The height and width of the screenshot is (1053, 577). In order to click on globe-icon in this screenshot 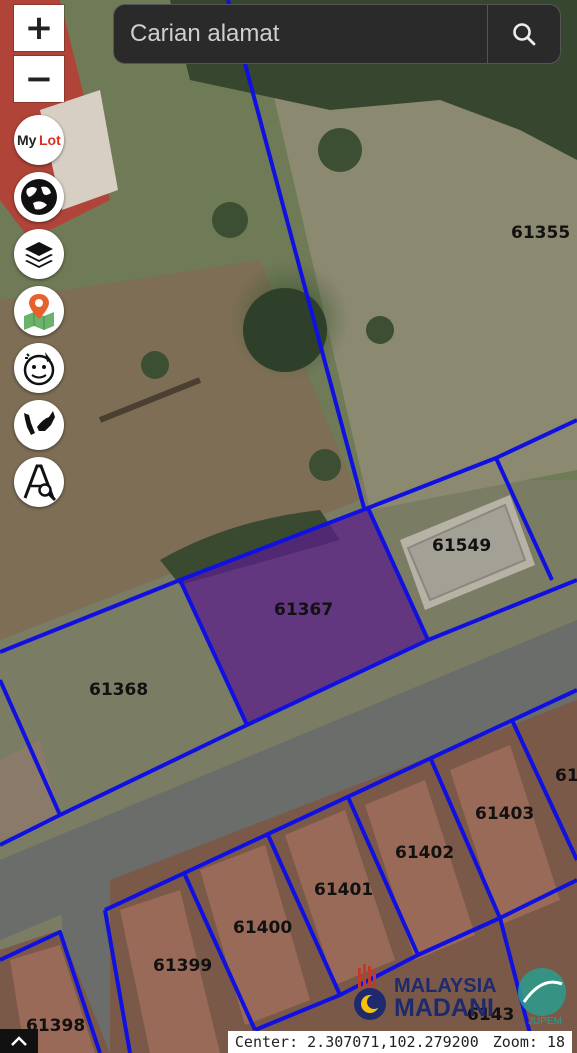, I will do `click(39, 197)`.